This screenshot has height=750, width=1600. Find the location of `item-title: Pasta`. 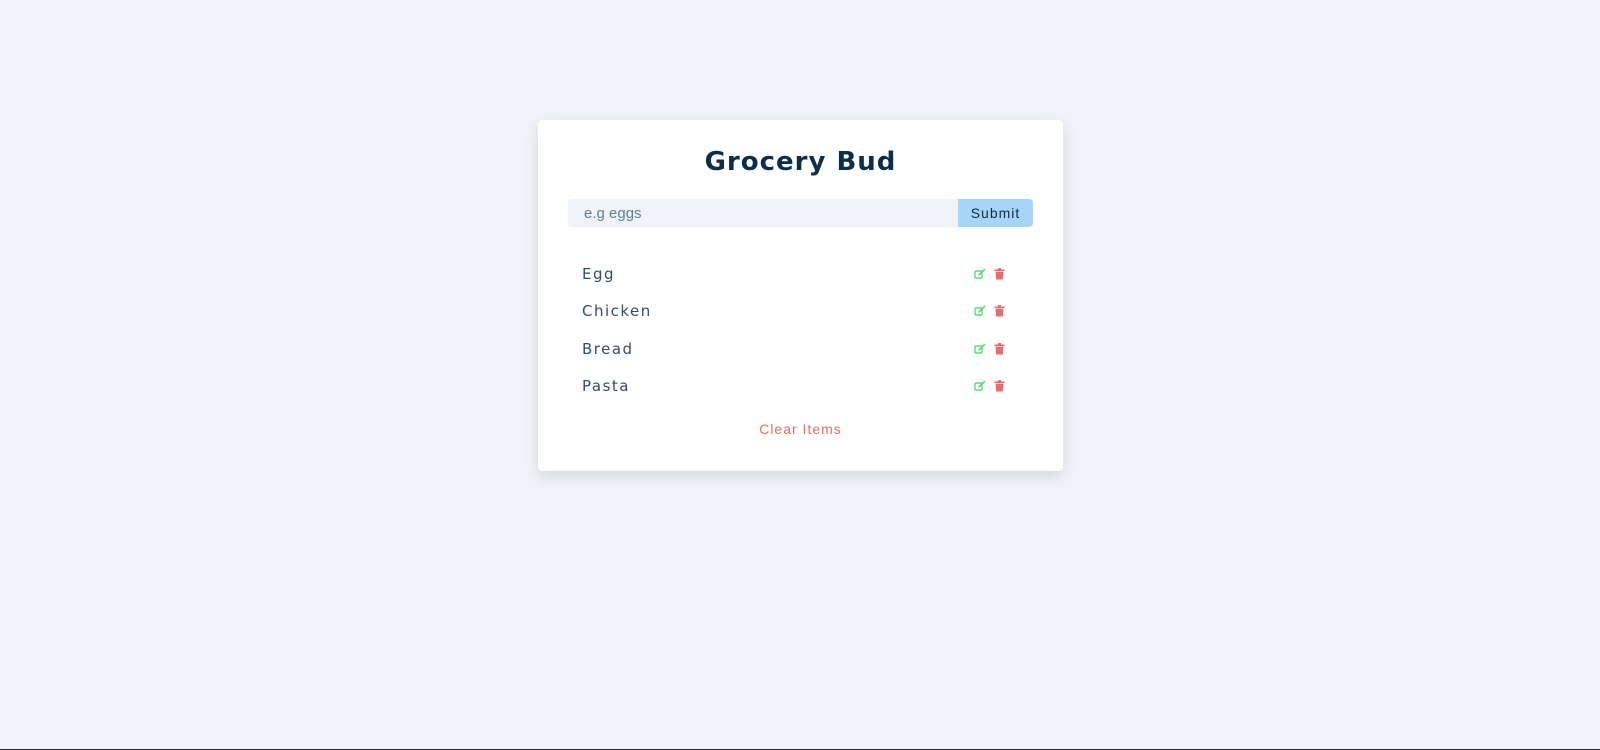

item-title: Pasta is located at coordinates (606, 386).